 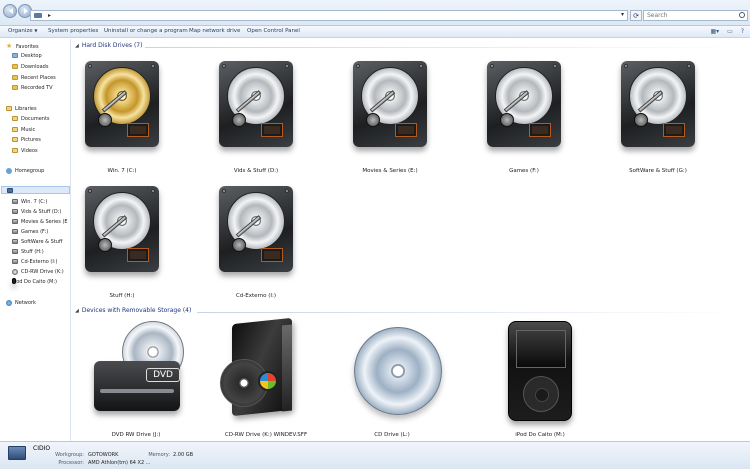 I want to click on drive-tile: Movies & Series (E:), so click(x=390, y=122).